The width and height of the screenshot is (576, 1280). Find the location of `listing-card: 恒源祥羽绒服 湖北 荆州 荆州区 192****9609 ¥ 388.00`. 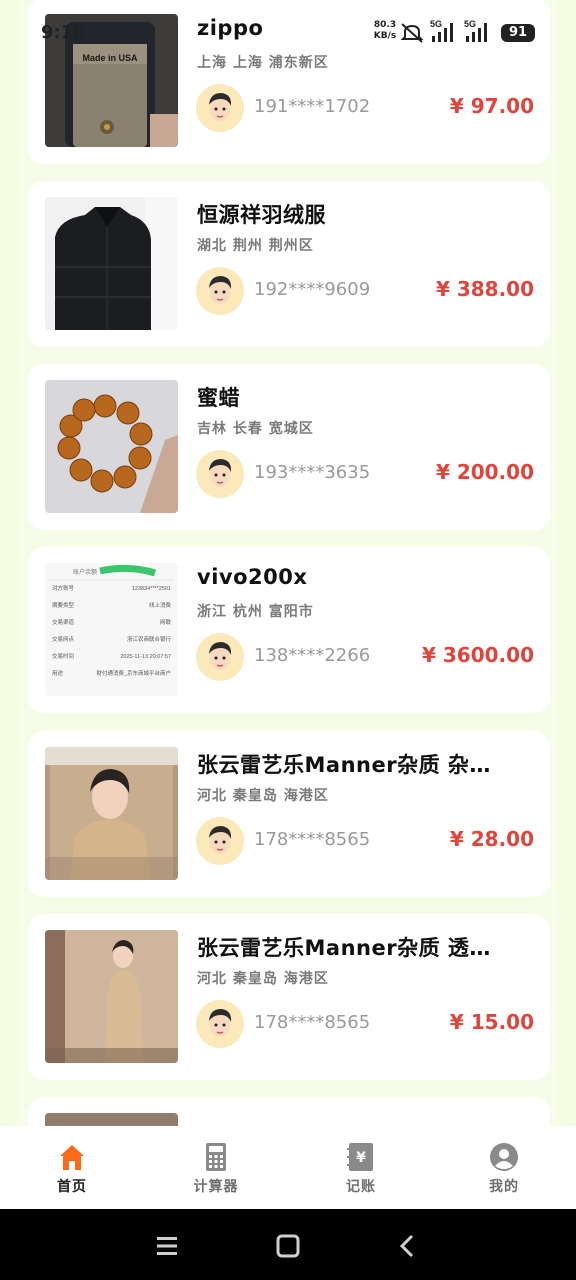

listing-card: 恒源祥羽绒服 湖北 荆州 荆州区 192****9609 ¥ 388.00 is located at coordinates (289, 264).